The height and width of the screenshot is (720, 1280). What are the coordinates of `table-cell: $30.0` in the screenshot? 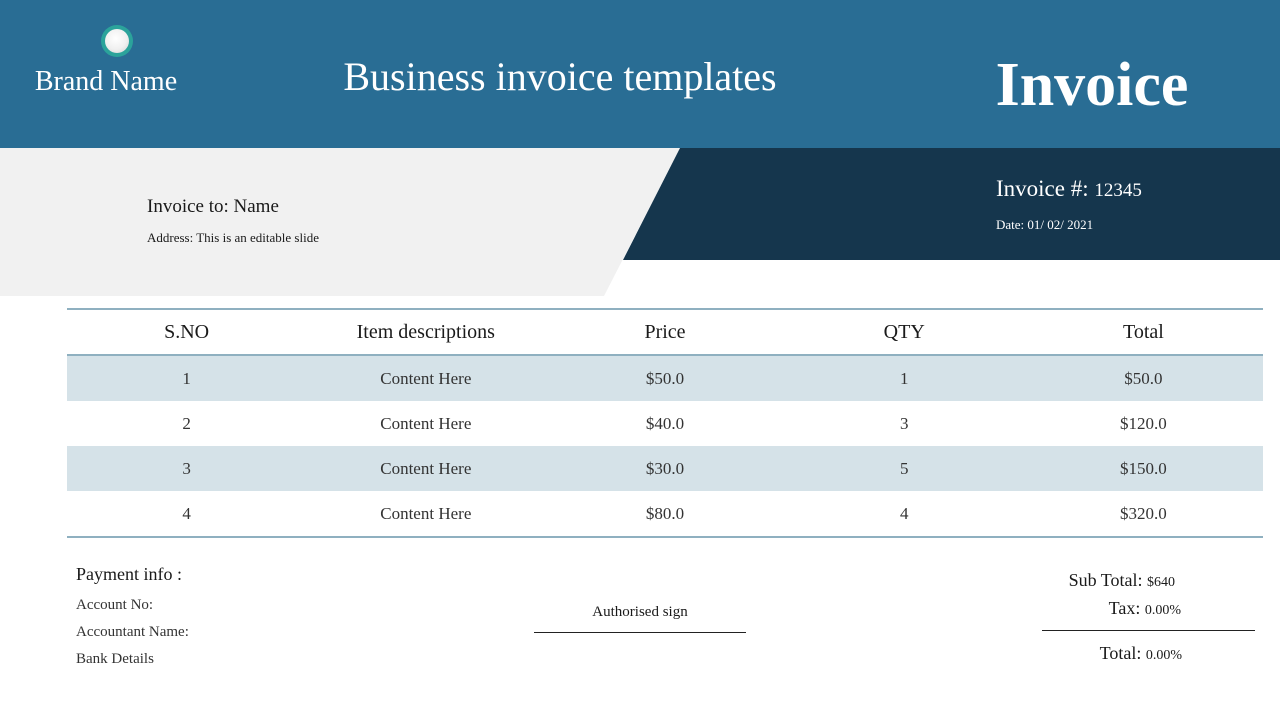 It's located at (665, 468).